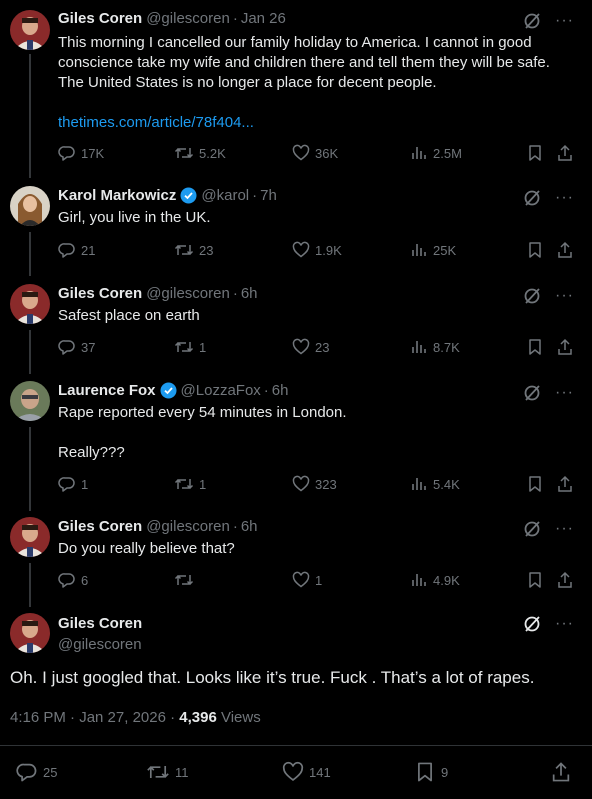  What do you see at coordinates (310, 347) in the screenshot?
I see `like-button: 23` at bounding box center [310, 347].